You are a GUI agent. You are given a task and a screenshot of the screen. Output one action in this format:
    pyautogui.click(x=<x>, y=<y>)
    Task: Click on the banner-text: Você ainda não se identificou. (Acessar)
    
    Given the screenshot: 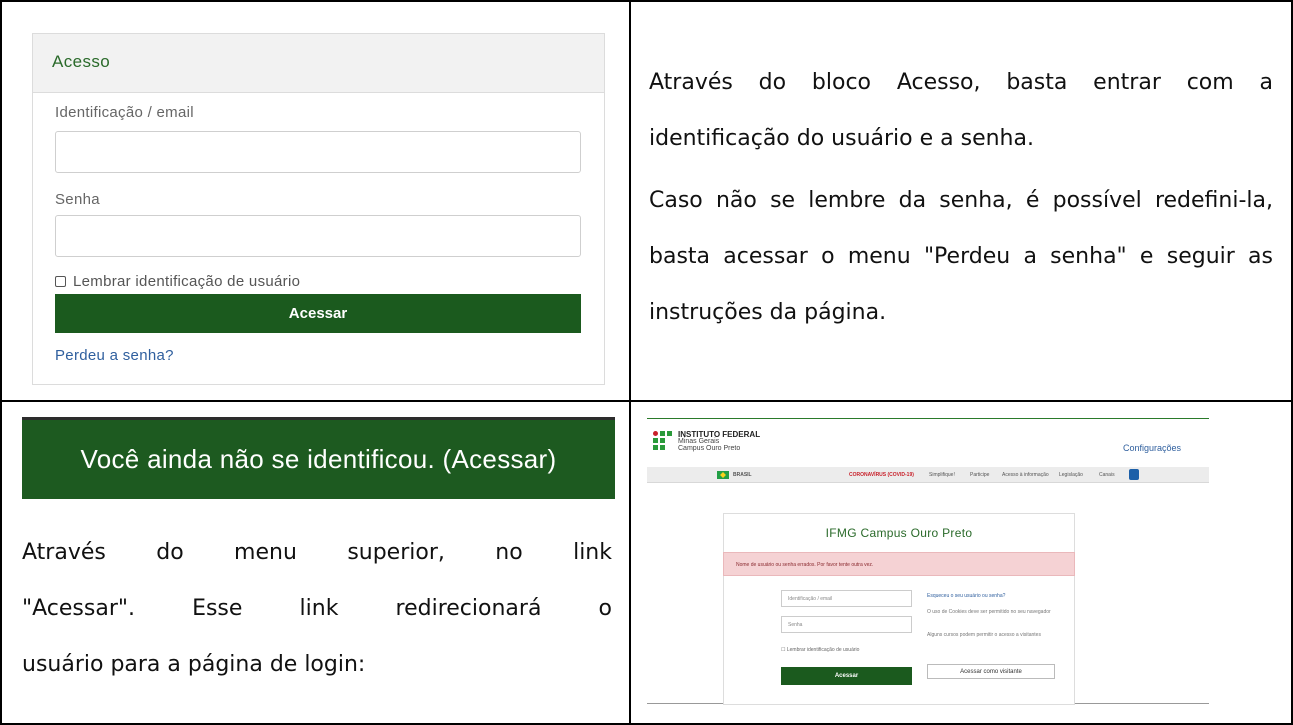 What is the action you would take?
    pyautogui.click(x=319, y=459)
    